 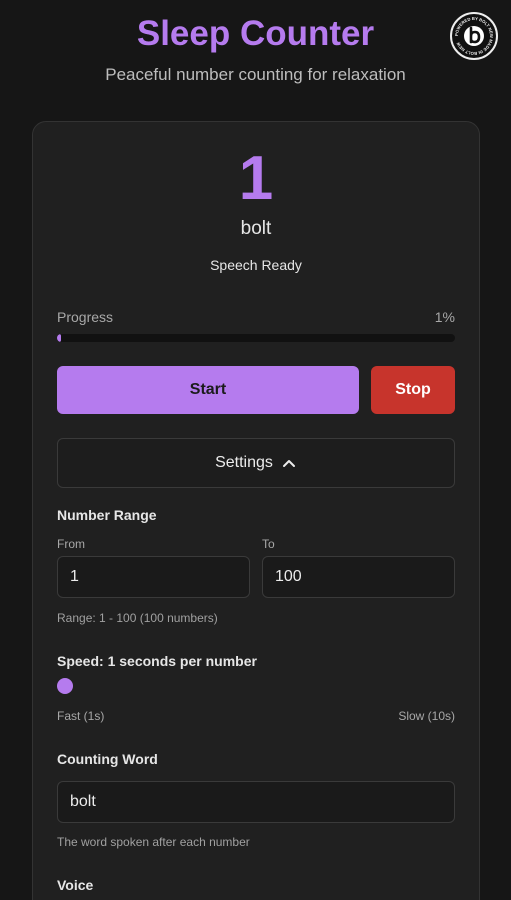 What do you see at coordinates (59, 338) in the screenshot?
I see `progress-bar-fill` at bounding box center [59, 338].